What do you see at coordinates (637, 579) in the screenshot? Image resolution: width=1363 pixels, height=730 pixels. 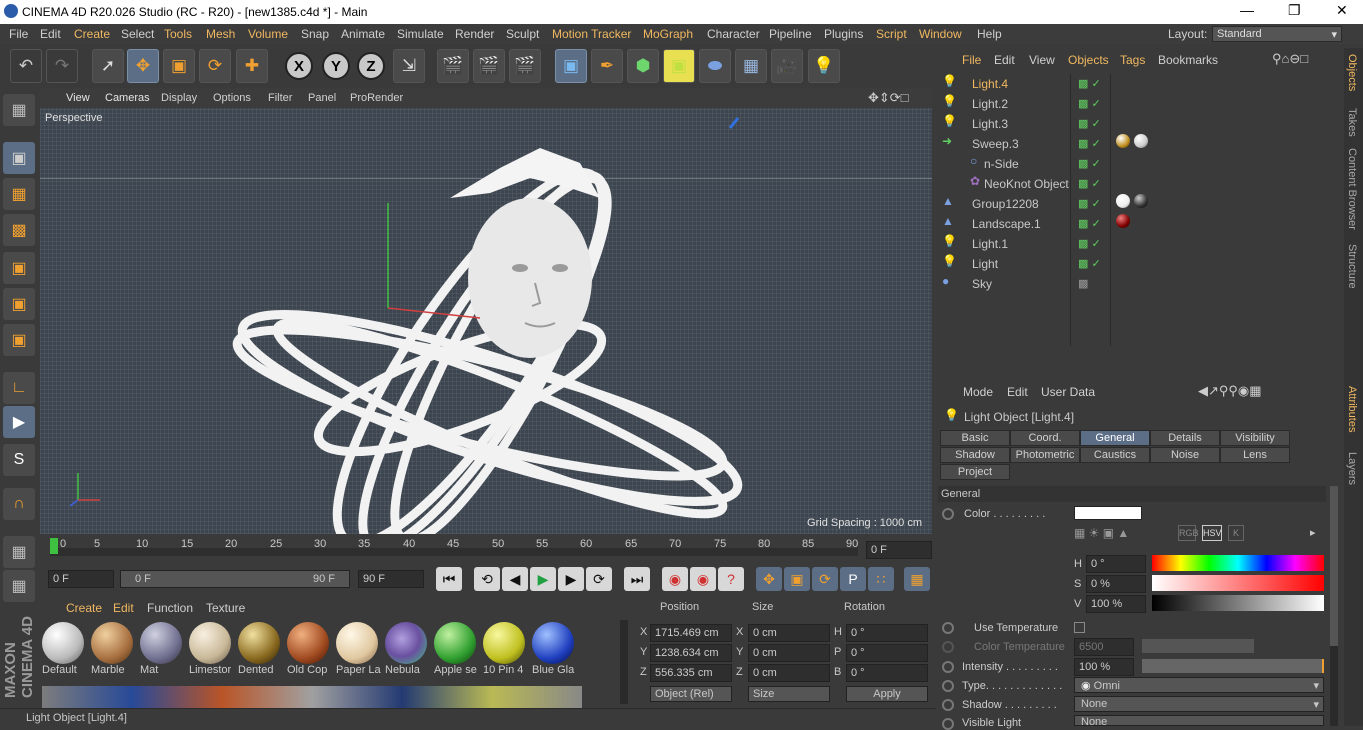 I see `go-to-end-icon: ⏭` at bounding box center [637, 579].